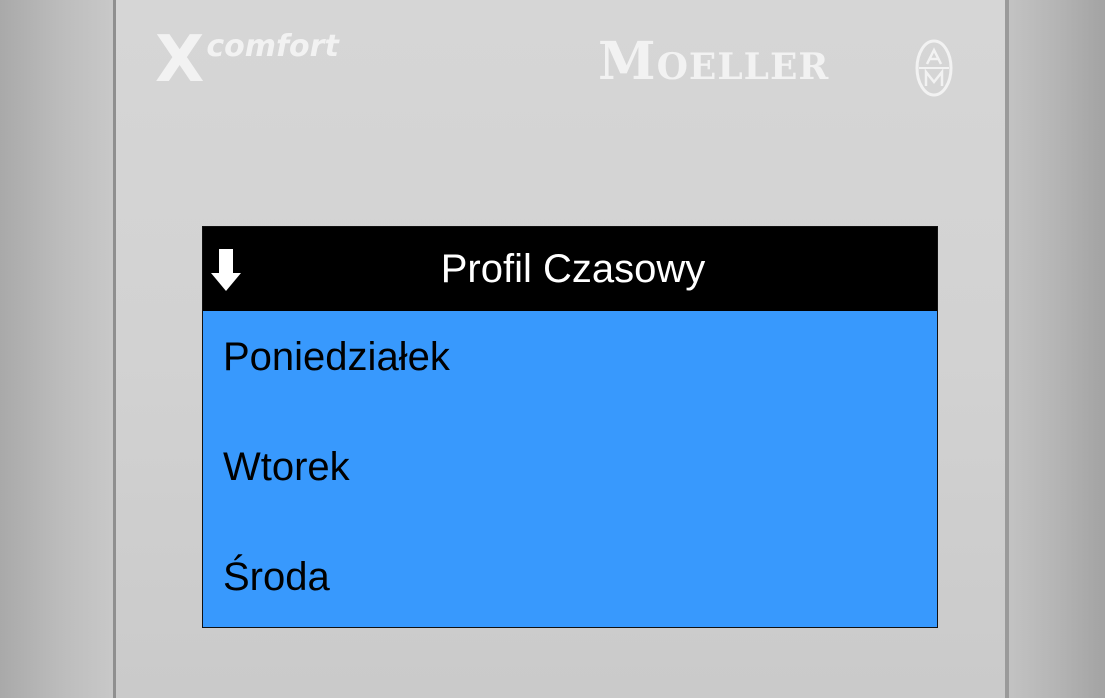 The height and width of the screenshot is (698, 1105). Describe the element at coordinates (934, 68) in the screenshot. I see `moeller-am-seal-icon` at that location.